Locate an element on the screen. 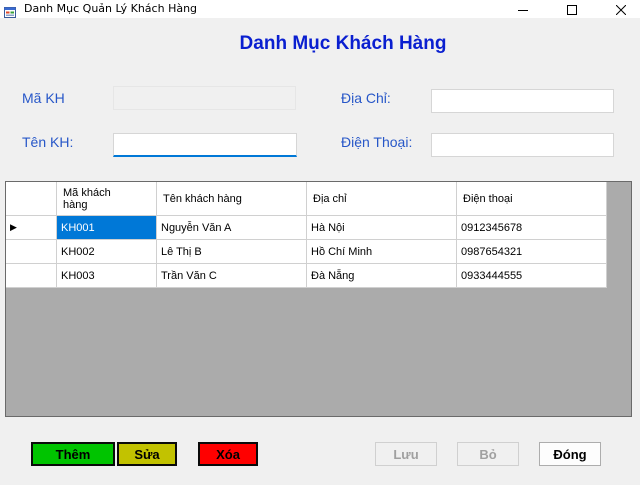  column-header-ma: Mã khách hàng is located at coordinates (107, 199).